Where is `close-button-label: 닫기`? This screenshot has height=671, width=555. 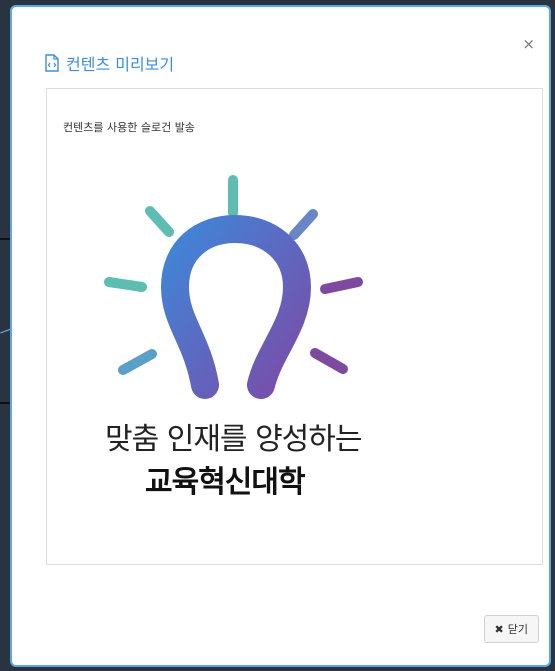 close-button-label: 닫기 is located at coordinates (517, 629).